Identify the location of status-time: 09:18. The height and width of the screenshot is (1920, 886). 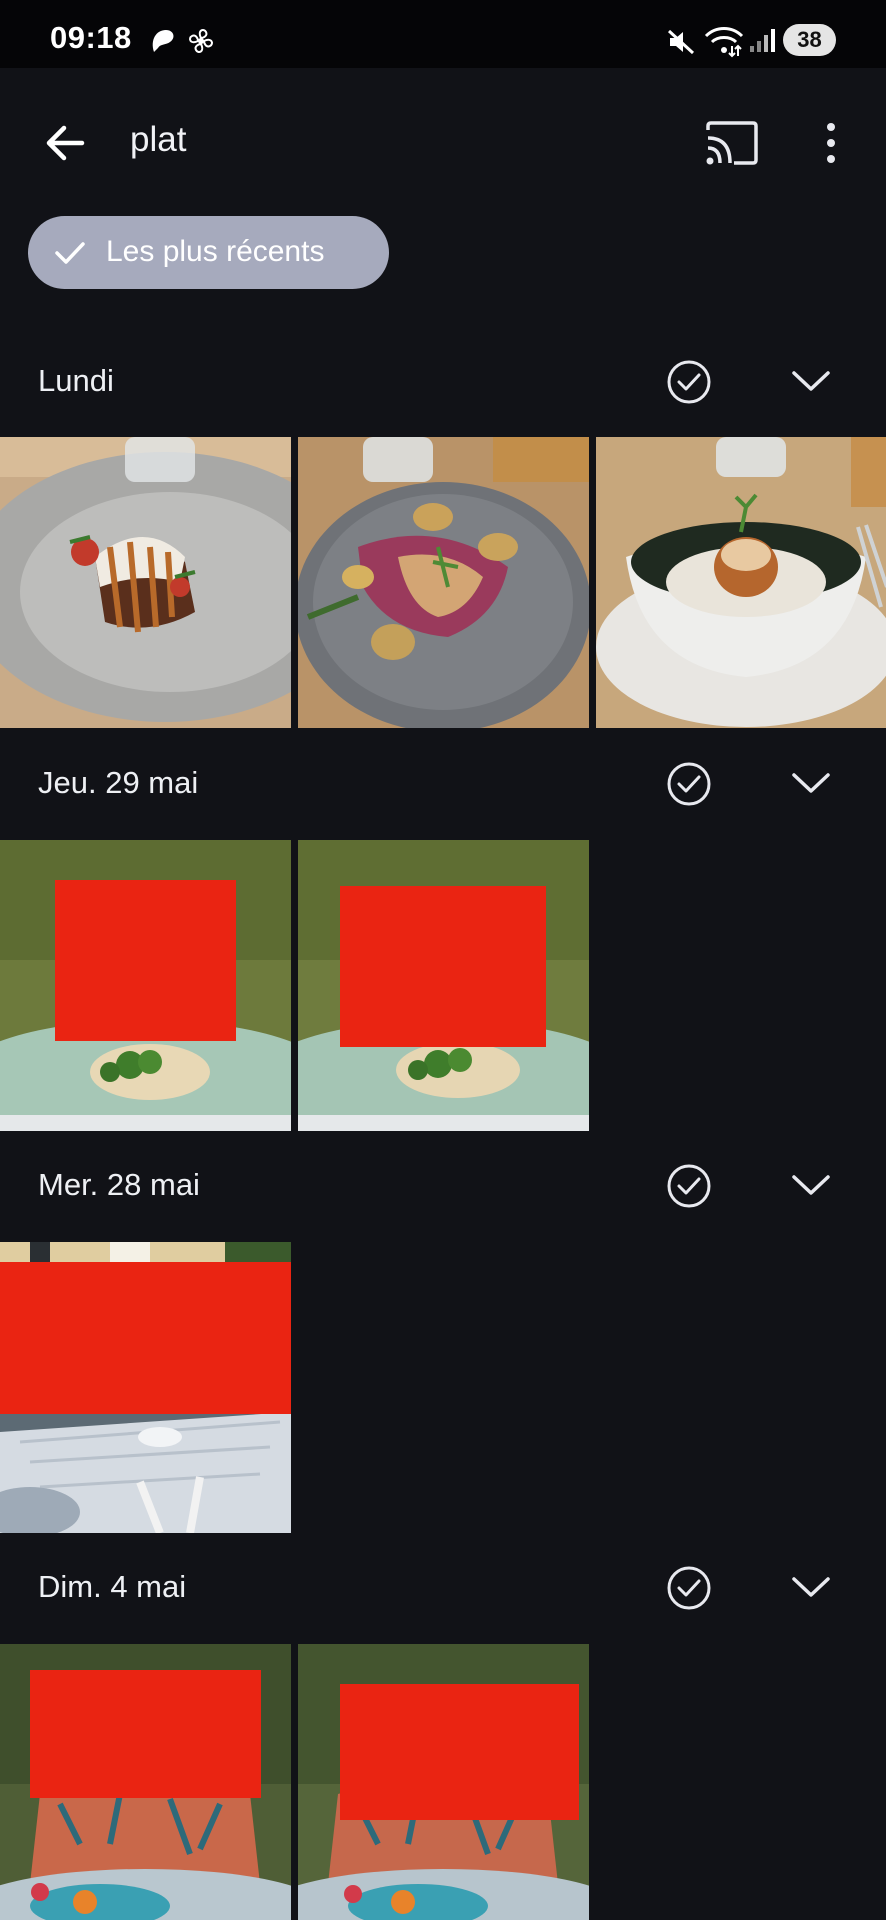
(91, 37).